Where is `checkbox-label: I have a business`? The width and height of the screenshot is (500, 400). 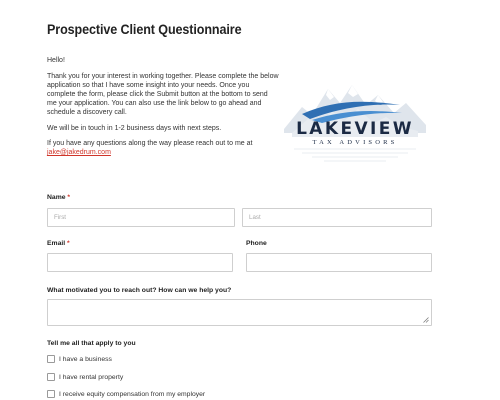
checkbox-label: I have a business is located at coordinates (85, 359).